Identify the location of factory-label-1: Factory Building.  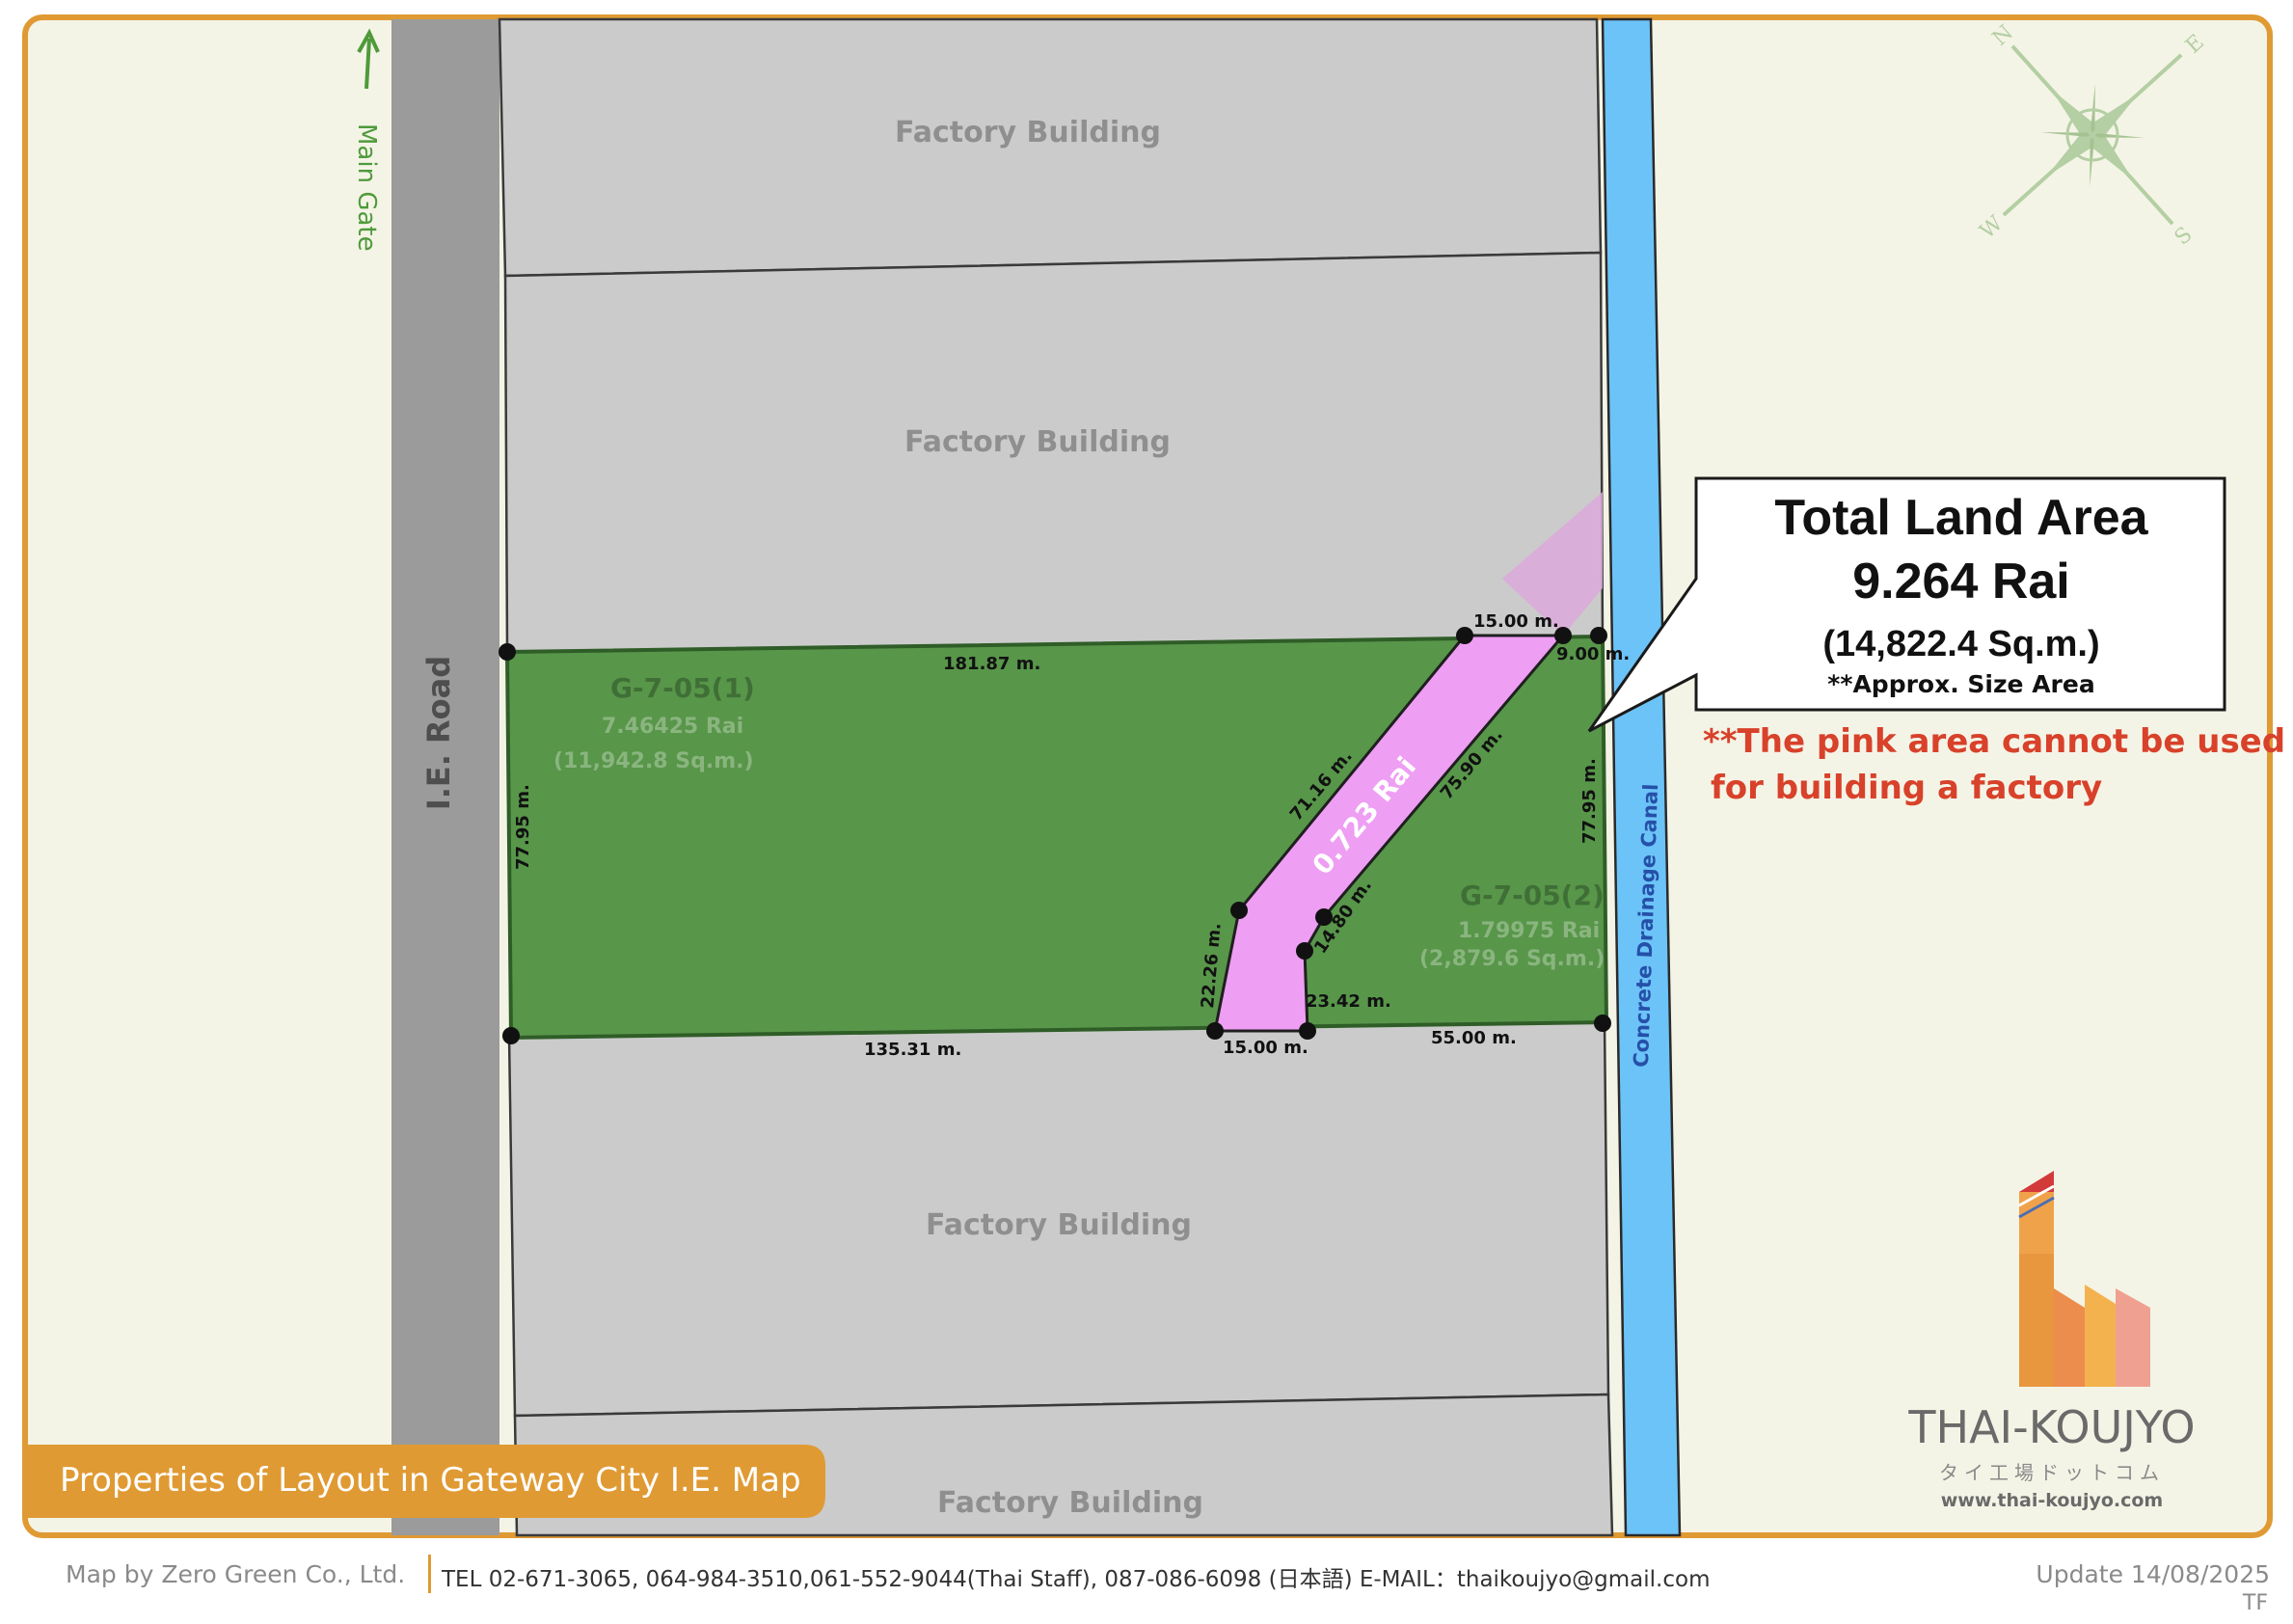
(1028, 132).